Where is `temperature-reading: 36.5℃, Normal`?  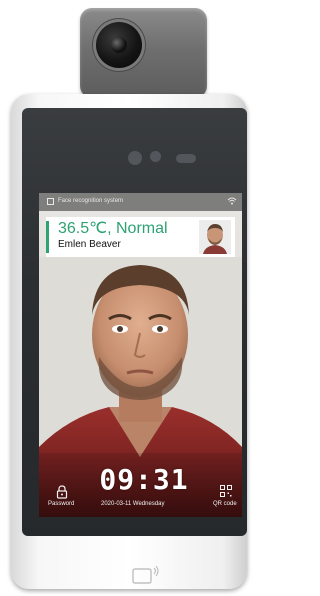 temperature-reading: 36.5℃, Normal is located at coordinates (113, 228).